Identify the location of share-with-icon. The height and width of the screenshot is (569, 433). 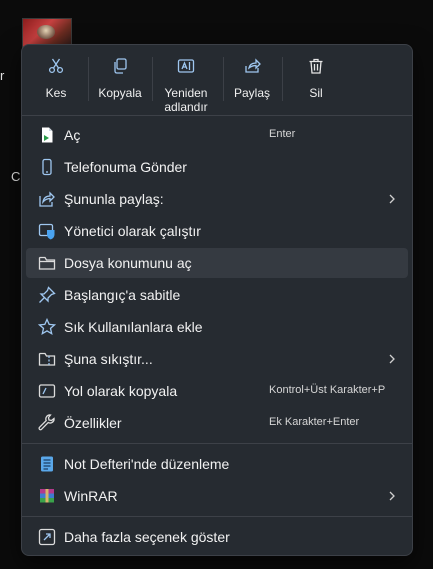
(47, 199).